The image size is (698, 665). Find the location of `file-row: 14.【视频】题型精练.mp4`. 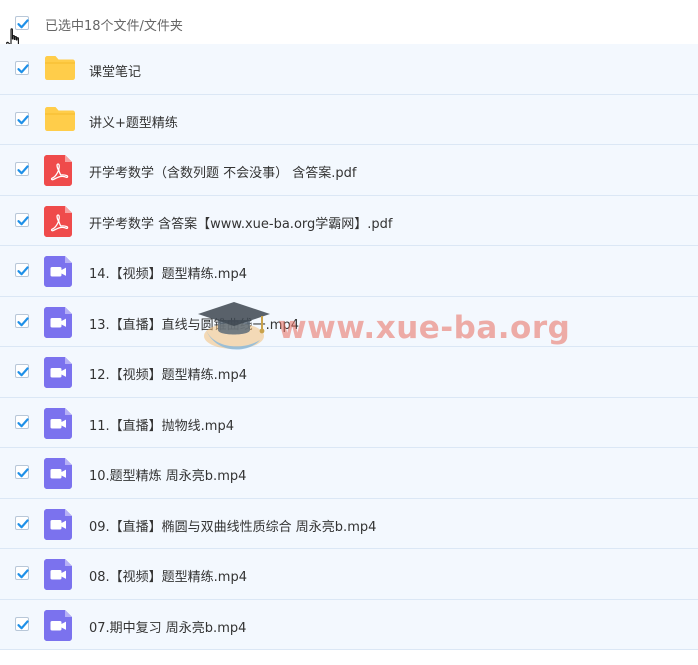

file-row: 14.【视频】题型精练.mp4 is located at coordinates (349, 271).